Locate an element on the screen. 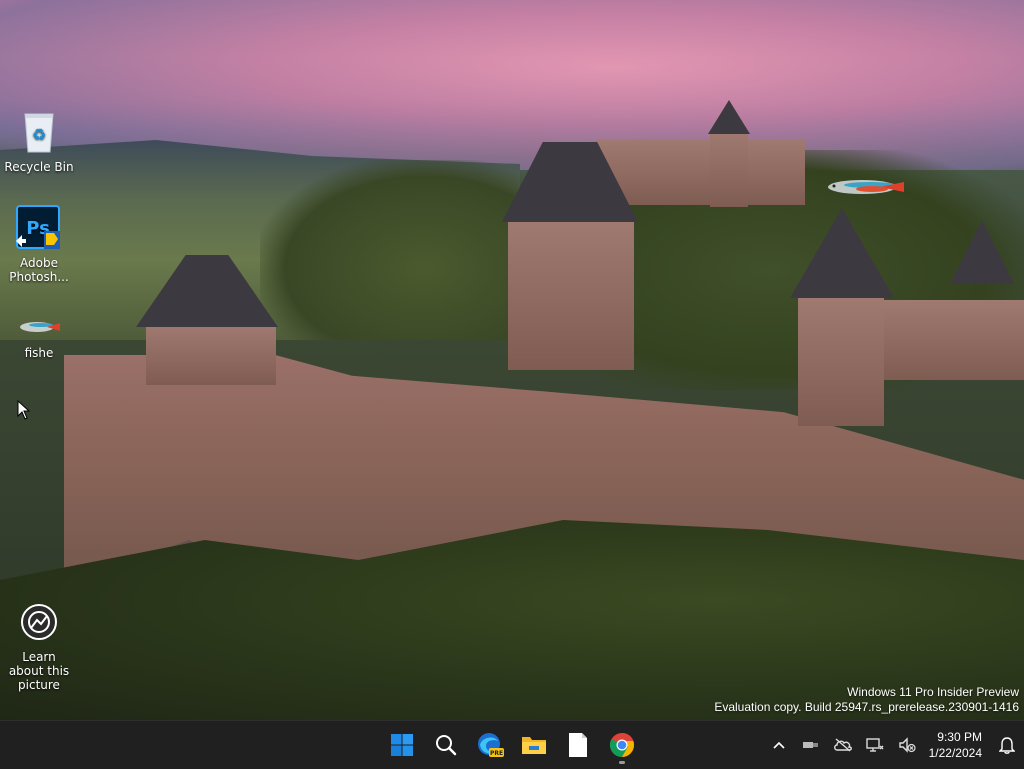 The height and width of the screenshot is (769, 1024). fish-sprite is located at coordinates (866, 187).